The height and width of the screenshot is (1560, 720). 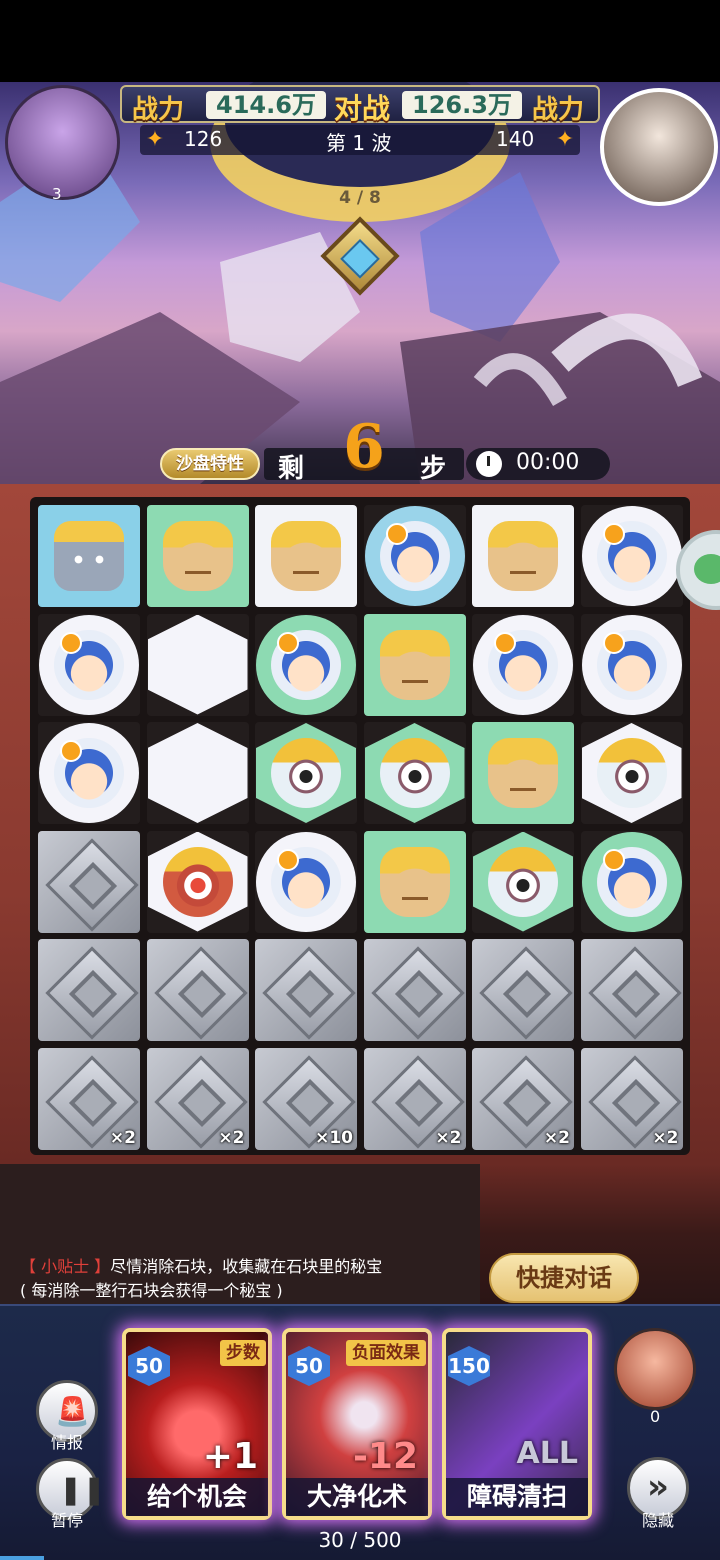 What do you see at coordinates (197, 1497) in the screenshot?
I see `skill-name: 给个机会` at bounding box center [197, 1497].